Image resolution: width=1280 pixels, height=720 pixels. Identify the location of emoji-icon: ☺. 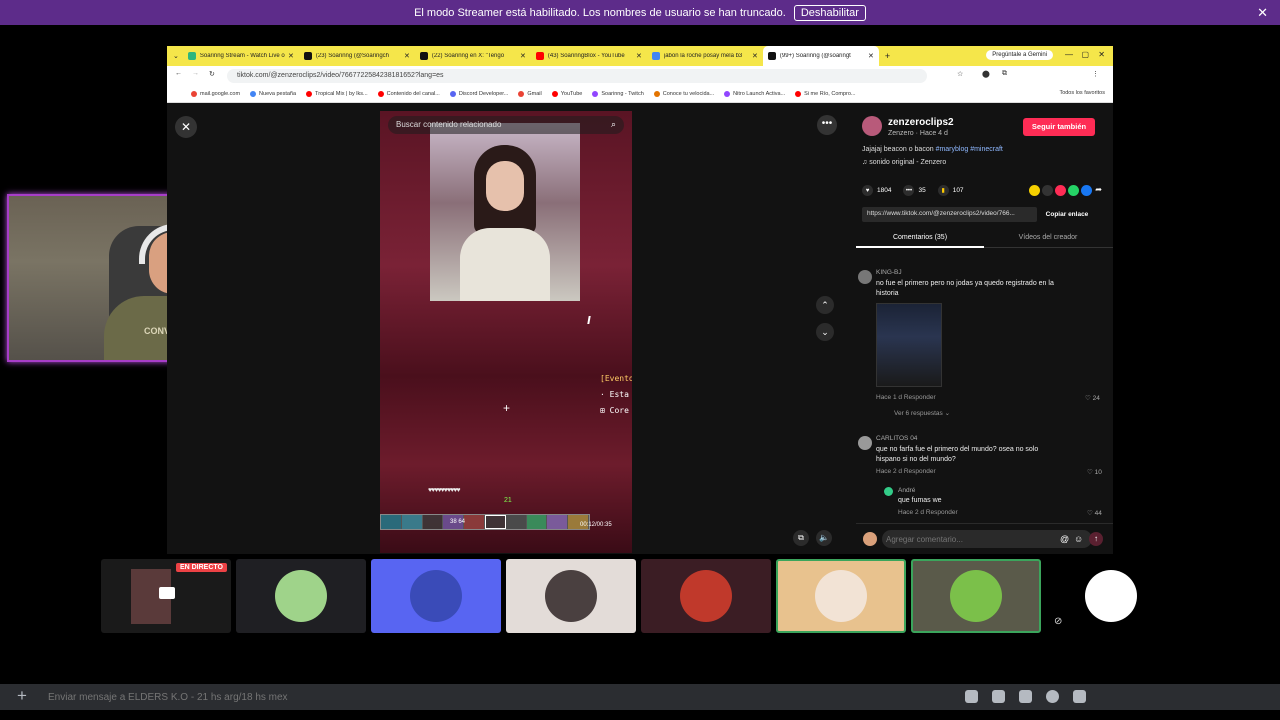
(1078, 539).